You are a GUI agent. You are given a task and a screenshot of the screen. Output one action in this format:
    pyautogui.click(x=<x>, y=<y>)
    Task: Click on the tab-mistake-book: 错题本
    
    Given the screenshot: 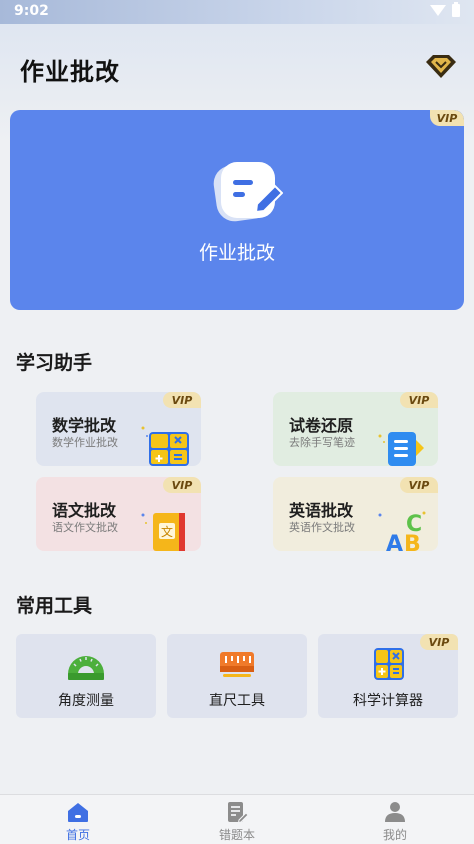 What is the action you would take?
    pyautogui.click(x=237, y=819)
    